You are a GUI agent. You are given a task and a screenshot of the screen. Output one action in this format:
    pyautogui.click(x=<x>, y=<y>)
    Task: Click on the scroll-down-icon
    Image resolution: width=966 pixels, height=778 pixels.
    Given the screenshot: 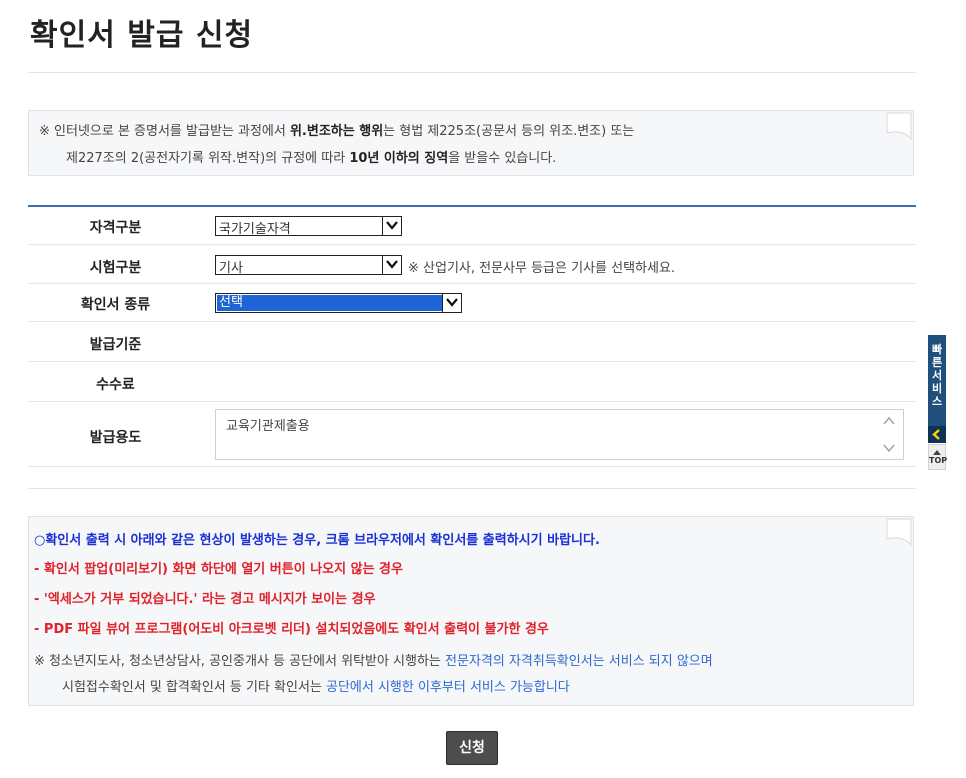 What is the action you would take?
    pyautogui.click(x=889, y=448)
    